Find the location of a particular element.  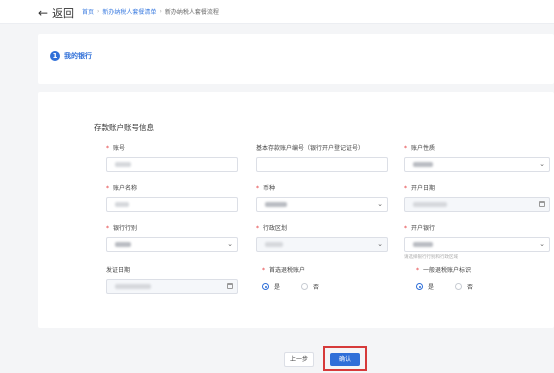

field-currency: * 币种 ⌄ is located at coordinates (322, 198).